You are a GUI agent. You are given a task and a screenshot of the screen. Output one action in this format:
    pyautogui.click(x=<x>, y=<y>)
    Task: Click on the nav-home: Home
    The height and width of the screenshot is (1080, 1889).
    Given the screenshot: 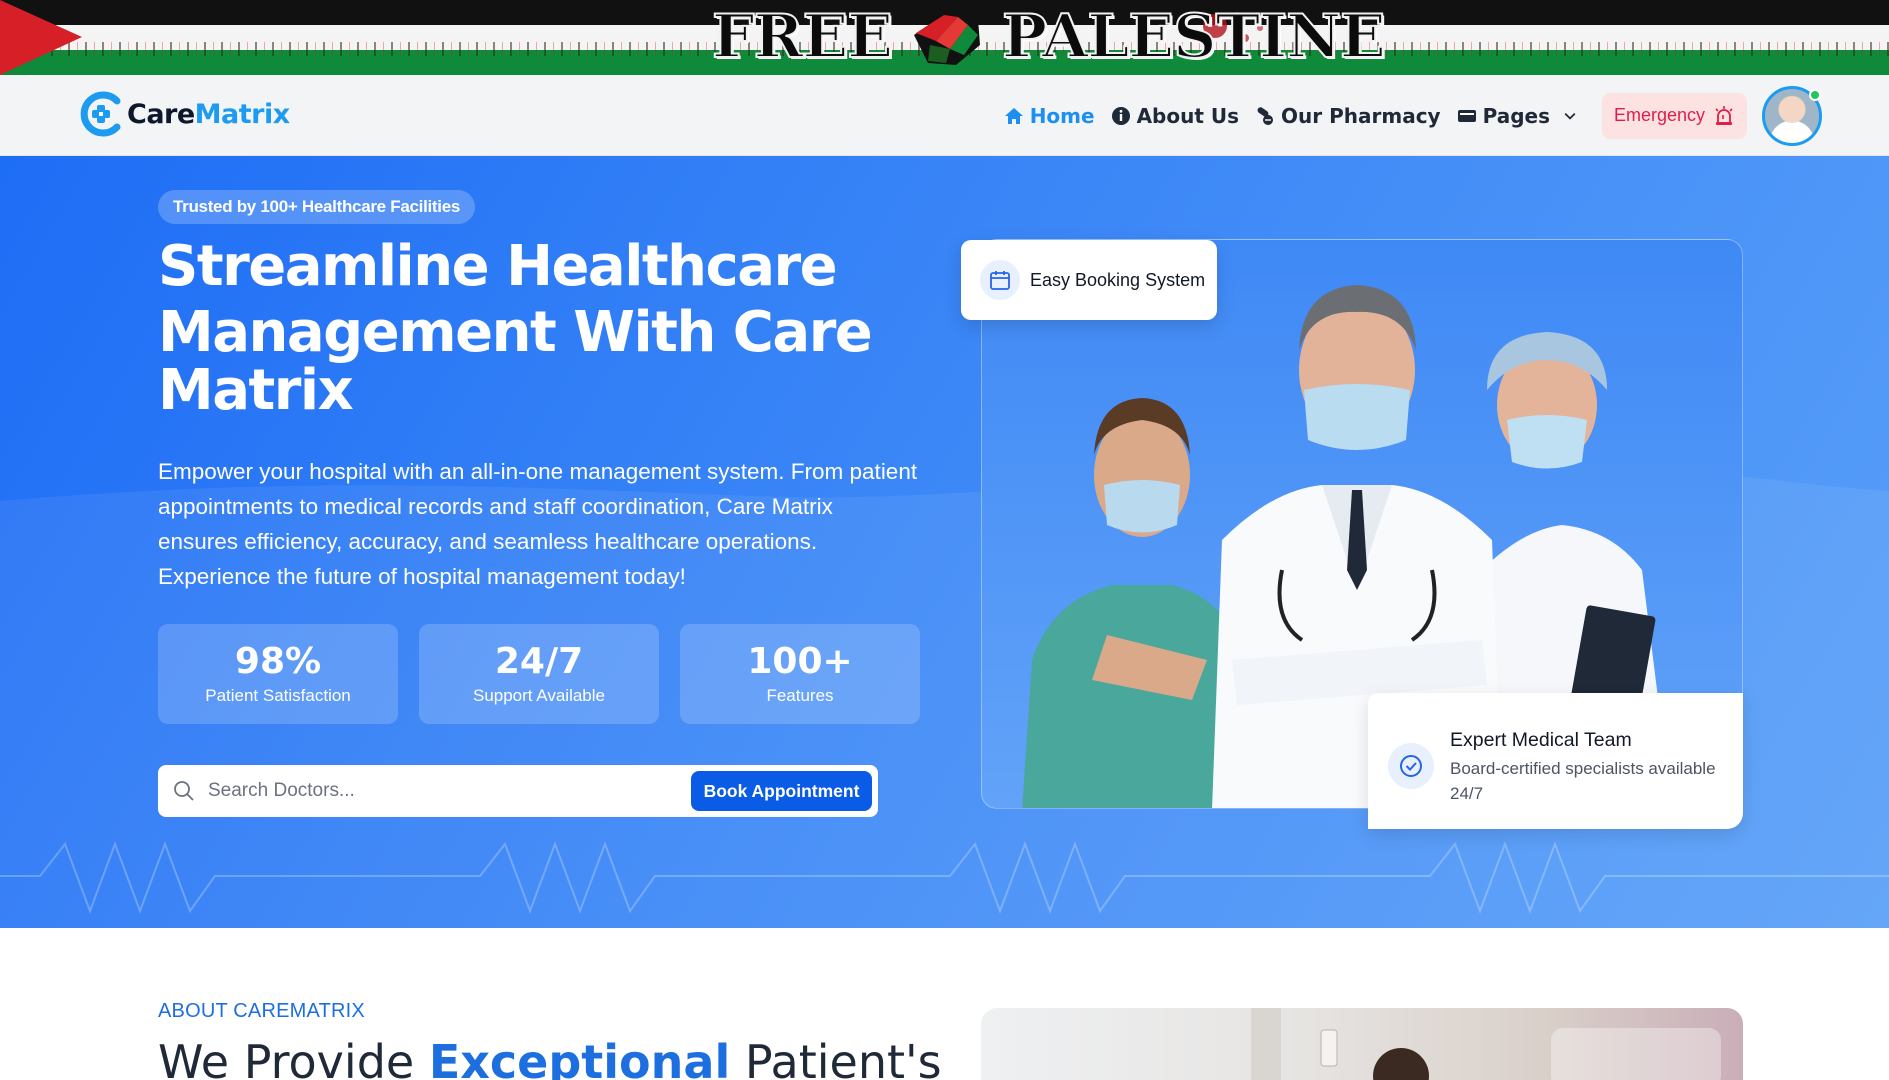 What is the action you would take?
    pyautogui.click(x=1049, y=116)
    